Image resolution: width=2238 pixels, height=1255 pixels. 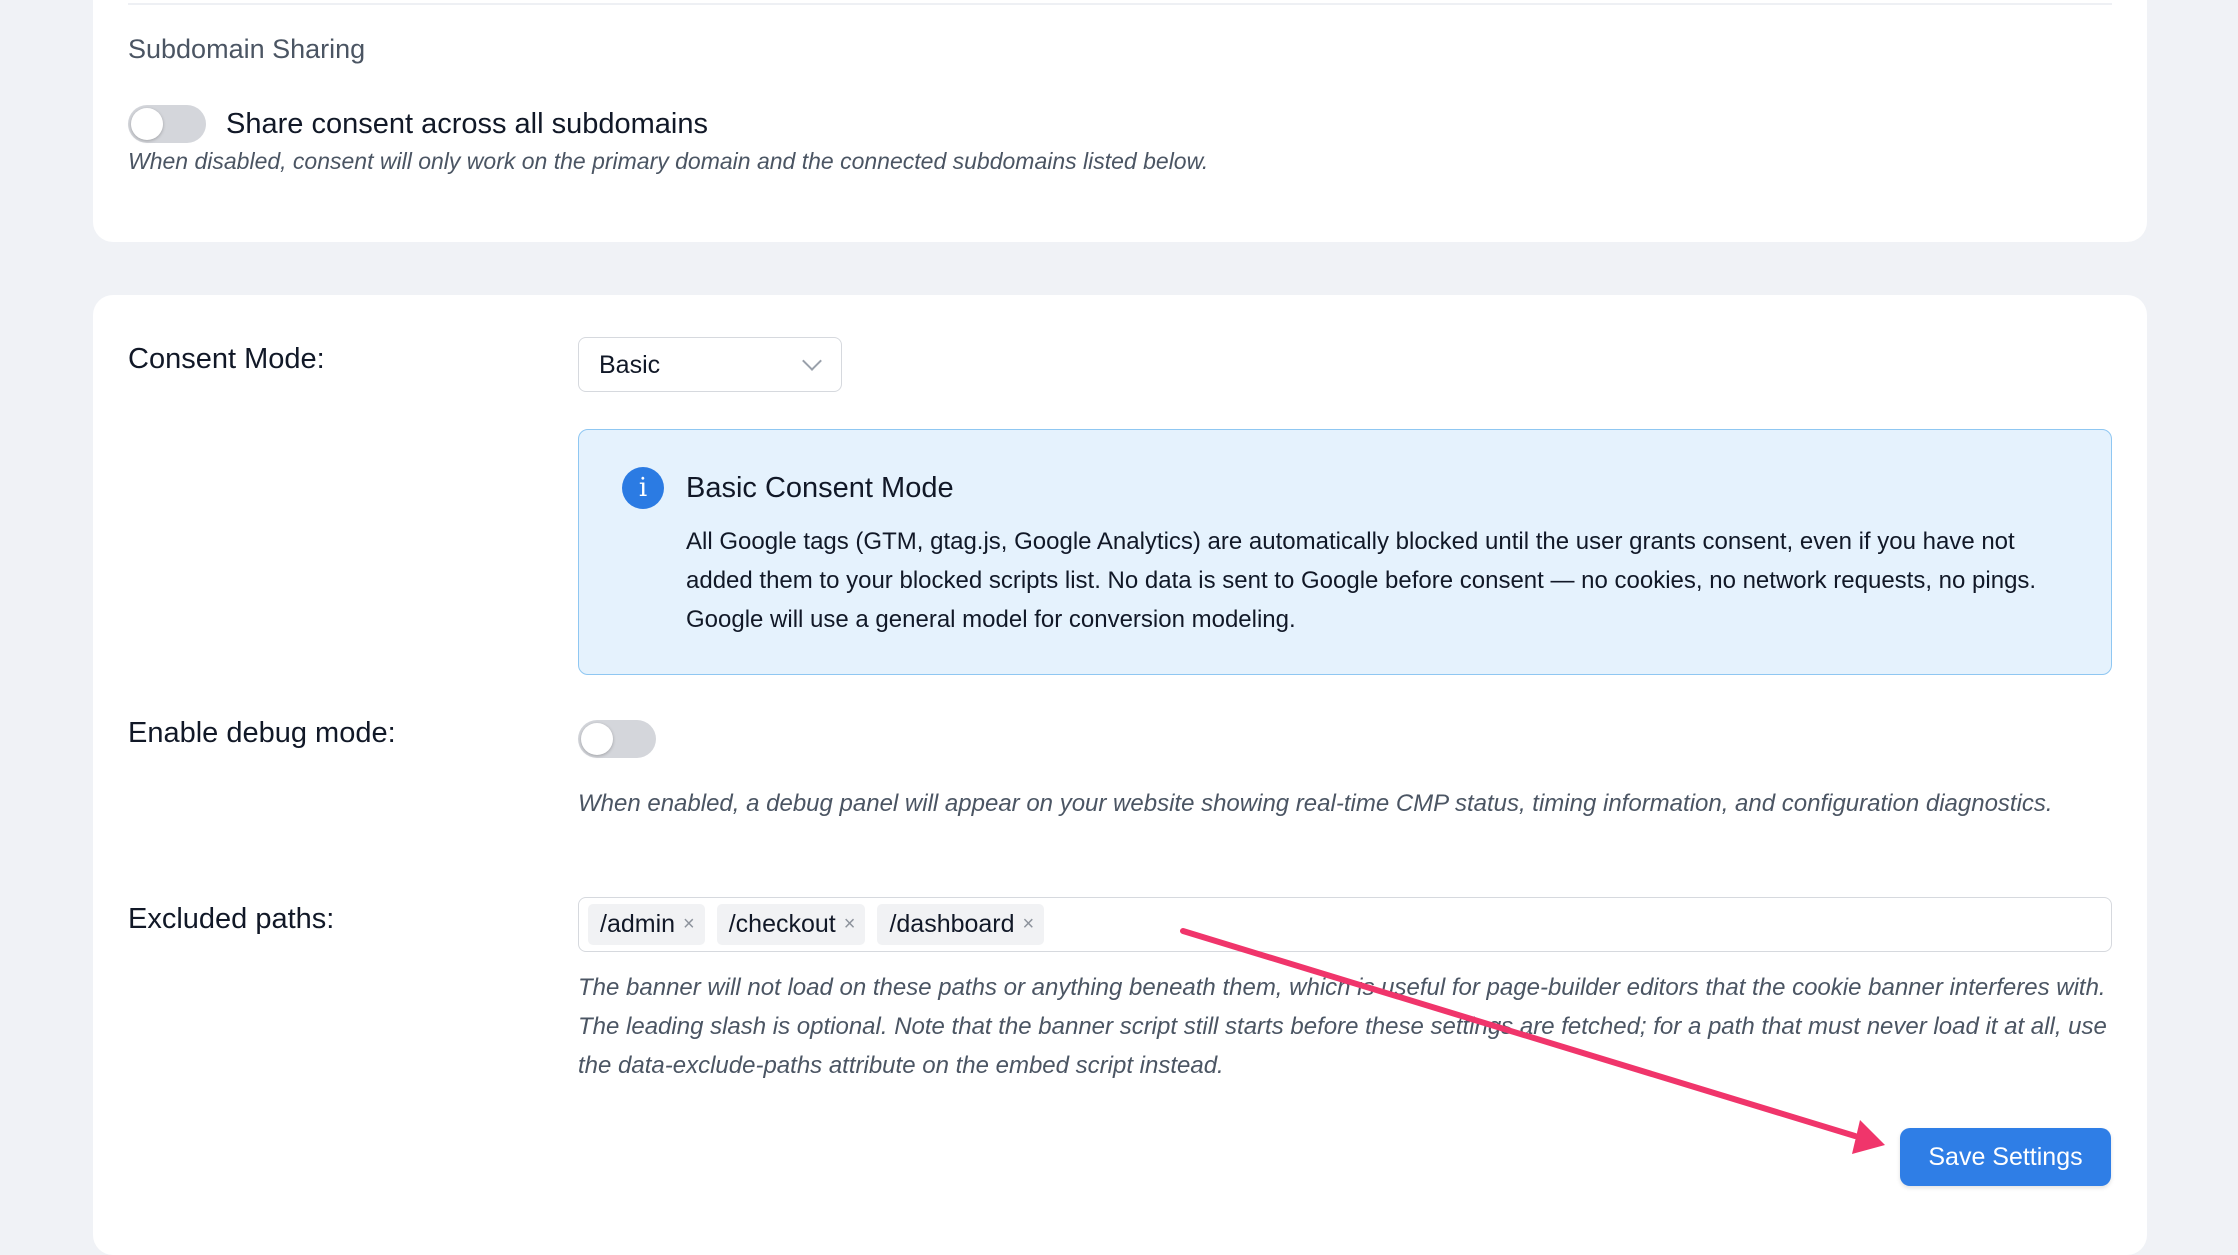 What do you see at coordinates (226, 359) in the screenshot?
I see `consent-mode-label: Consent Mode:` at bounding box center [226, 359].